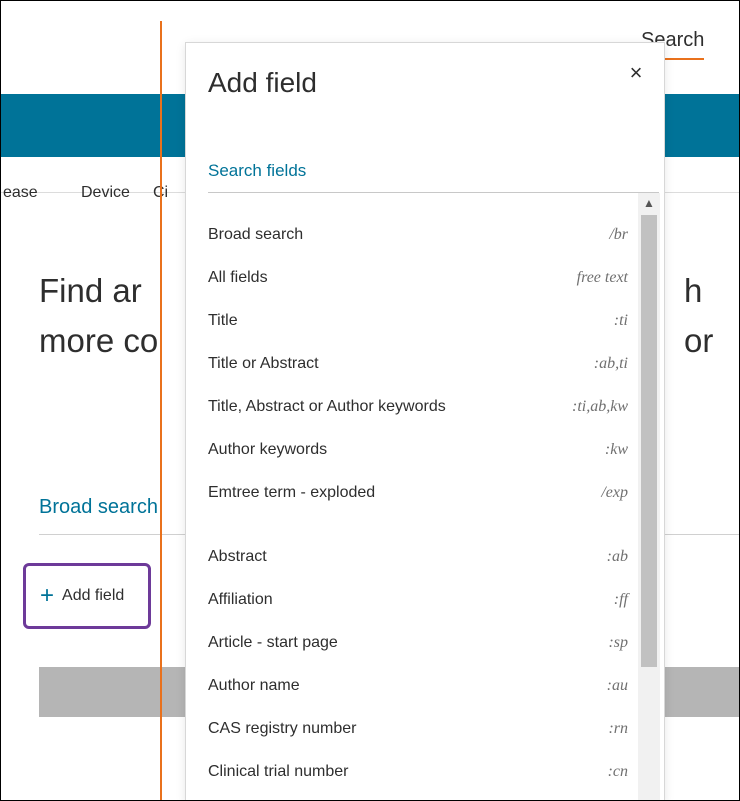 Image resolution: width=740 pixels, height=801 pixels. Describe the element at coordinates (240, 599) in the screenshot. I see `field-label: Affiliation` at that location.